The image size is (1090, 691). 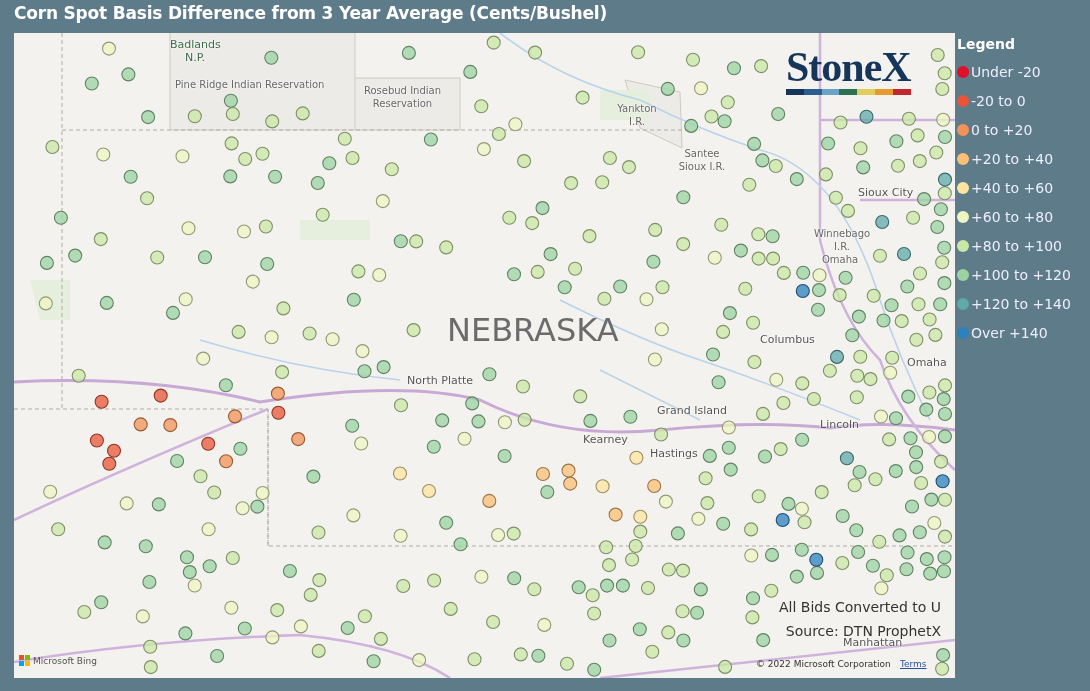 What do you see at coordinates (1012, 216) in the screenshot?
I see `legend-label: +60 to +80` at bounding box center [1012, 216].